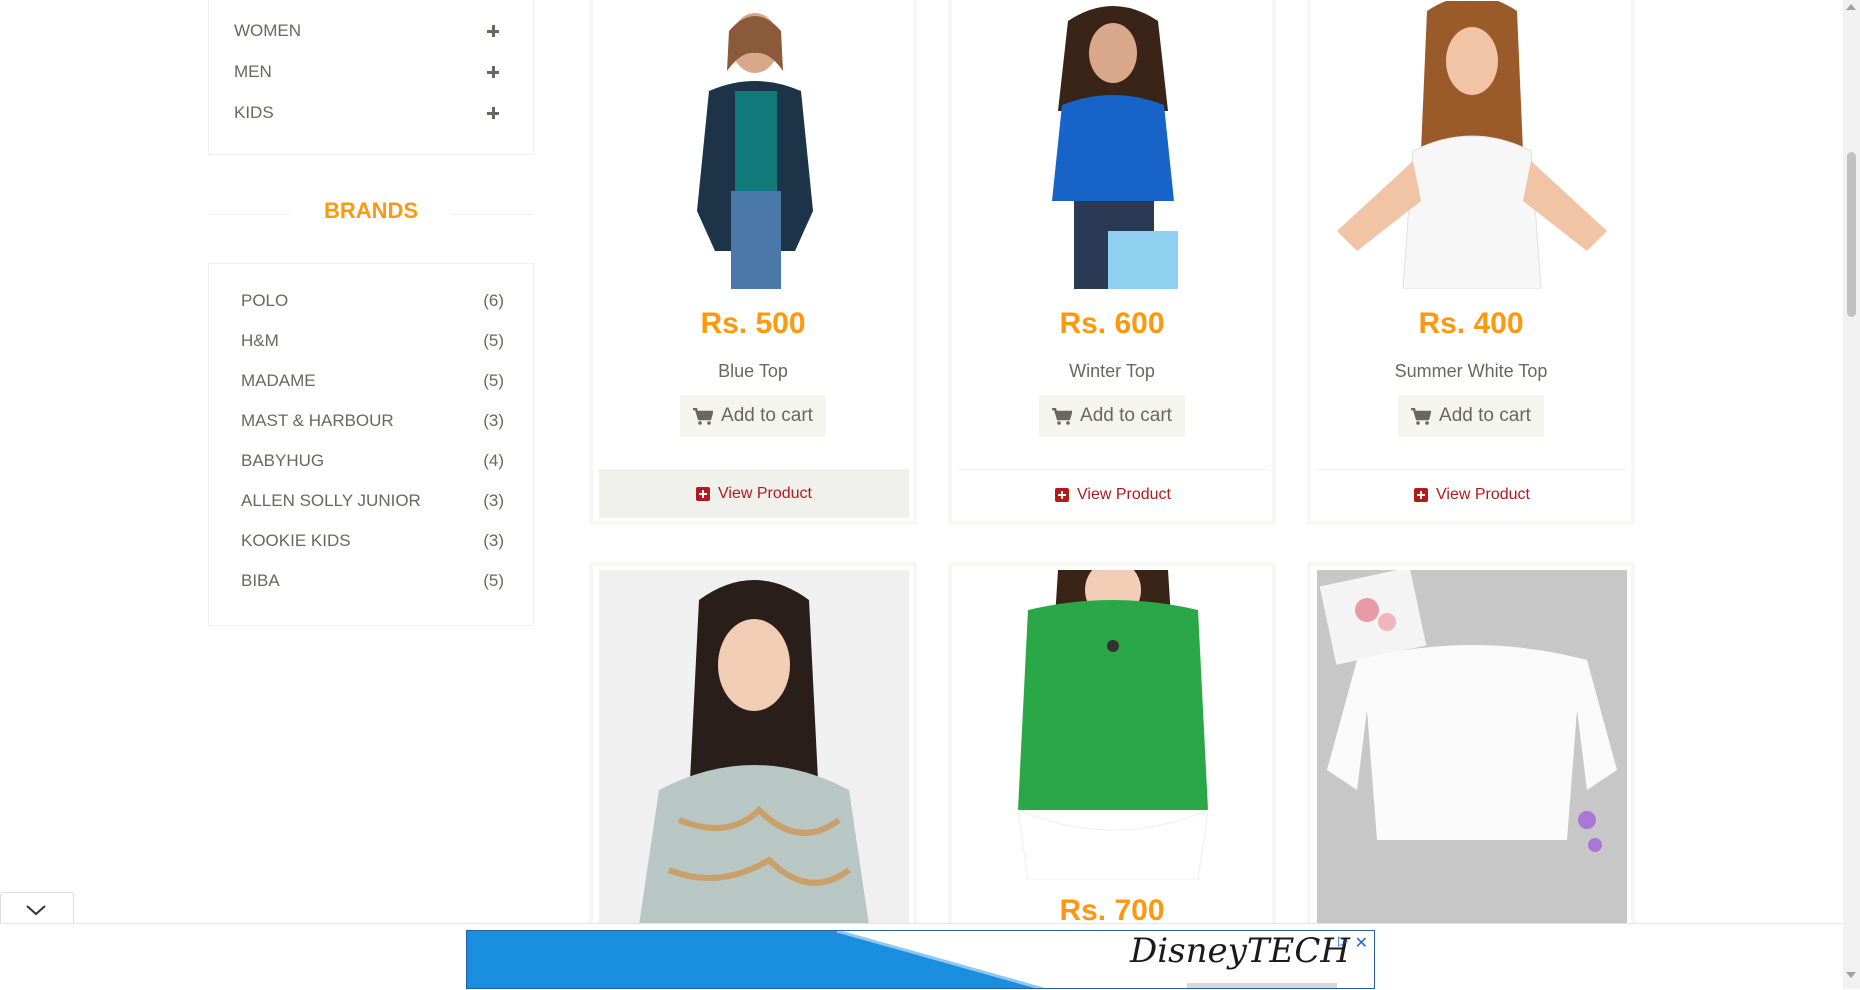  I want to click on scroll-down-icon, so click(1851, 975).